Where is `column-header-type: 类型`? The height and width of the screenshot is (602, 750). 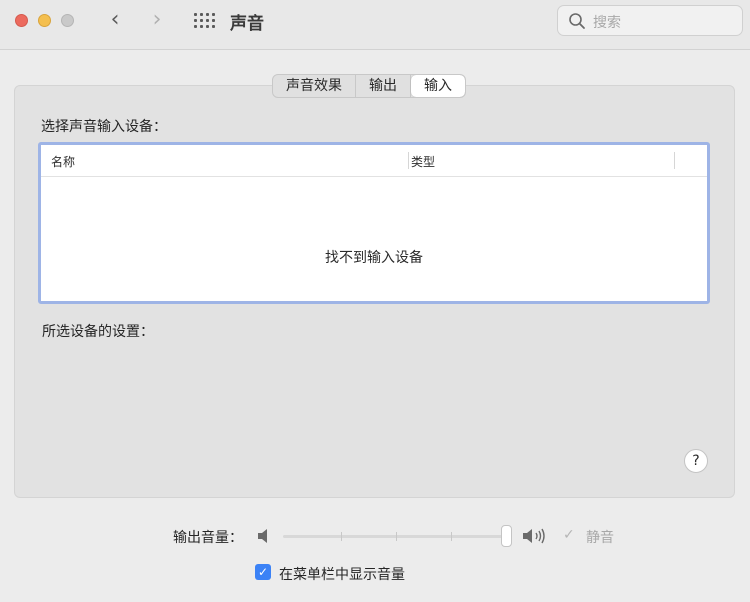
column-header-type: 类型 is located at coordinates (423, 161).